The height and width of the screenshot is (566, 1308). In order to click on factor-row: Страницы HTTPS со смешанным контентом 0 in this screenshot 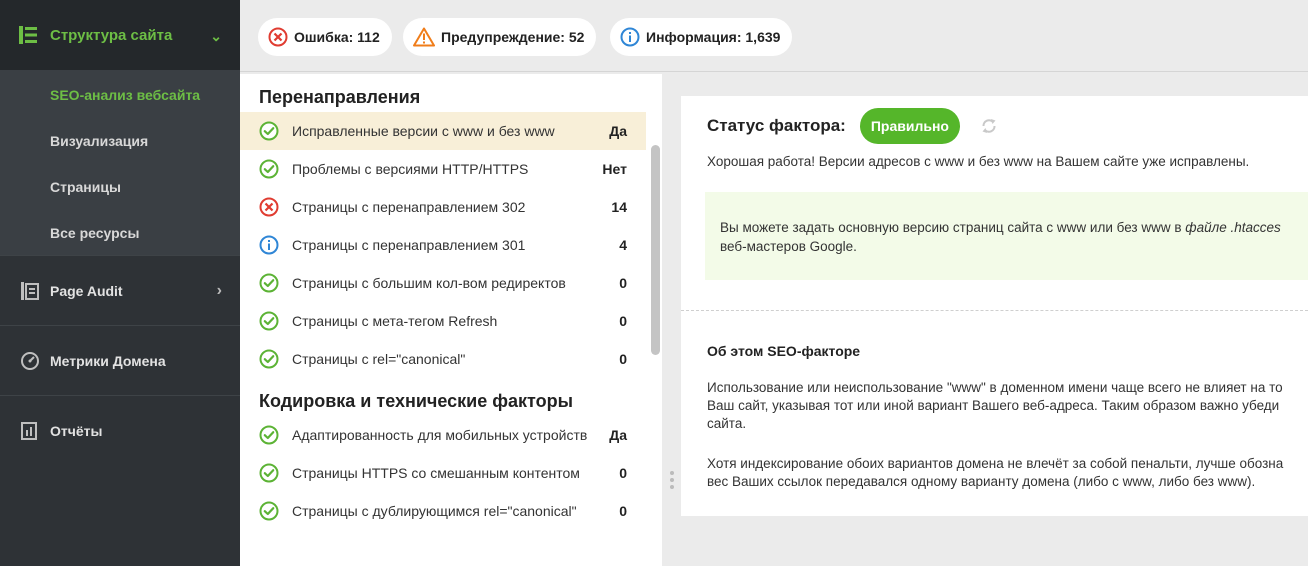, I will do `click(443, 473)`.